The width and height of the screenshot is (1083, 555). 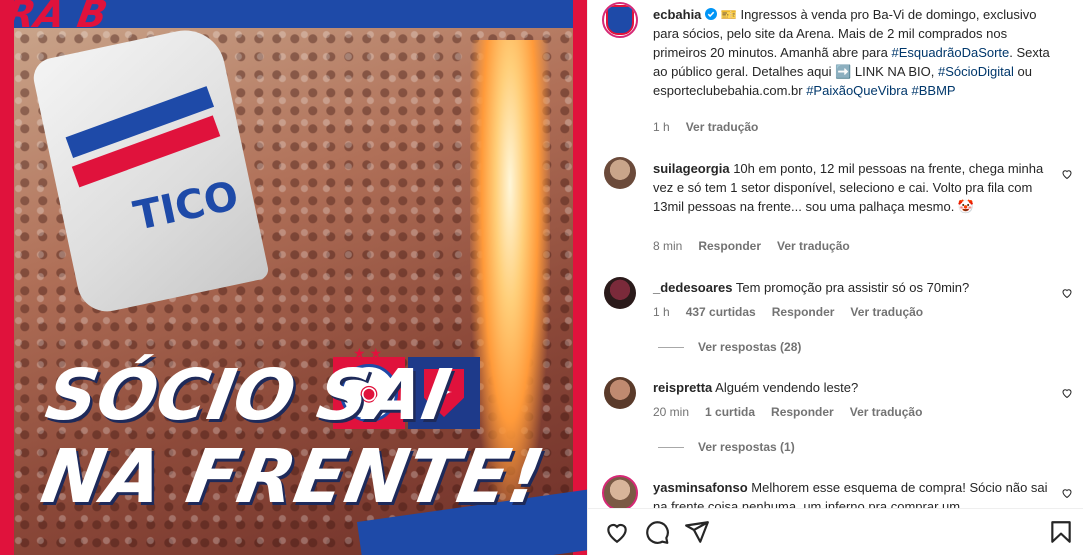 What do you see at coordinates (934, 90) in the screenshot?
I see `hashtag-link: #BBMP` at bounding box center [934, 90].